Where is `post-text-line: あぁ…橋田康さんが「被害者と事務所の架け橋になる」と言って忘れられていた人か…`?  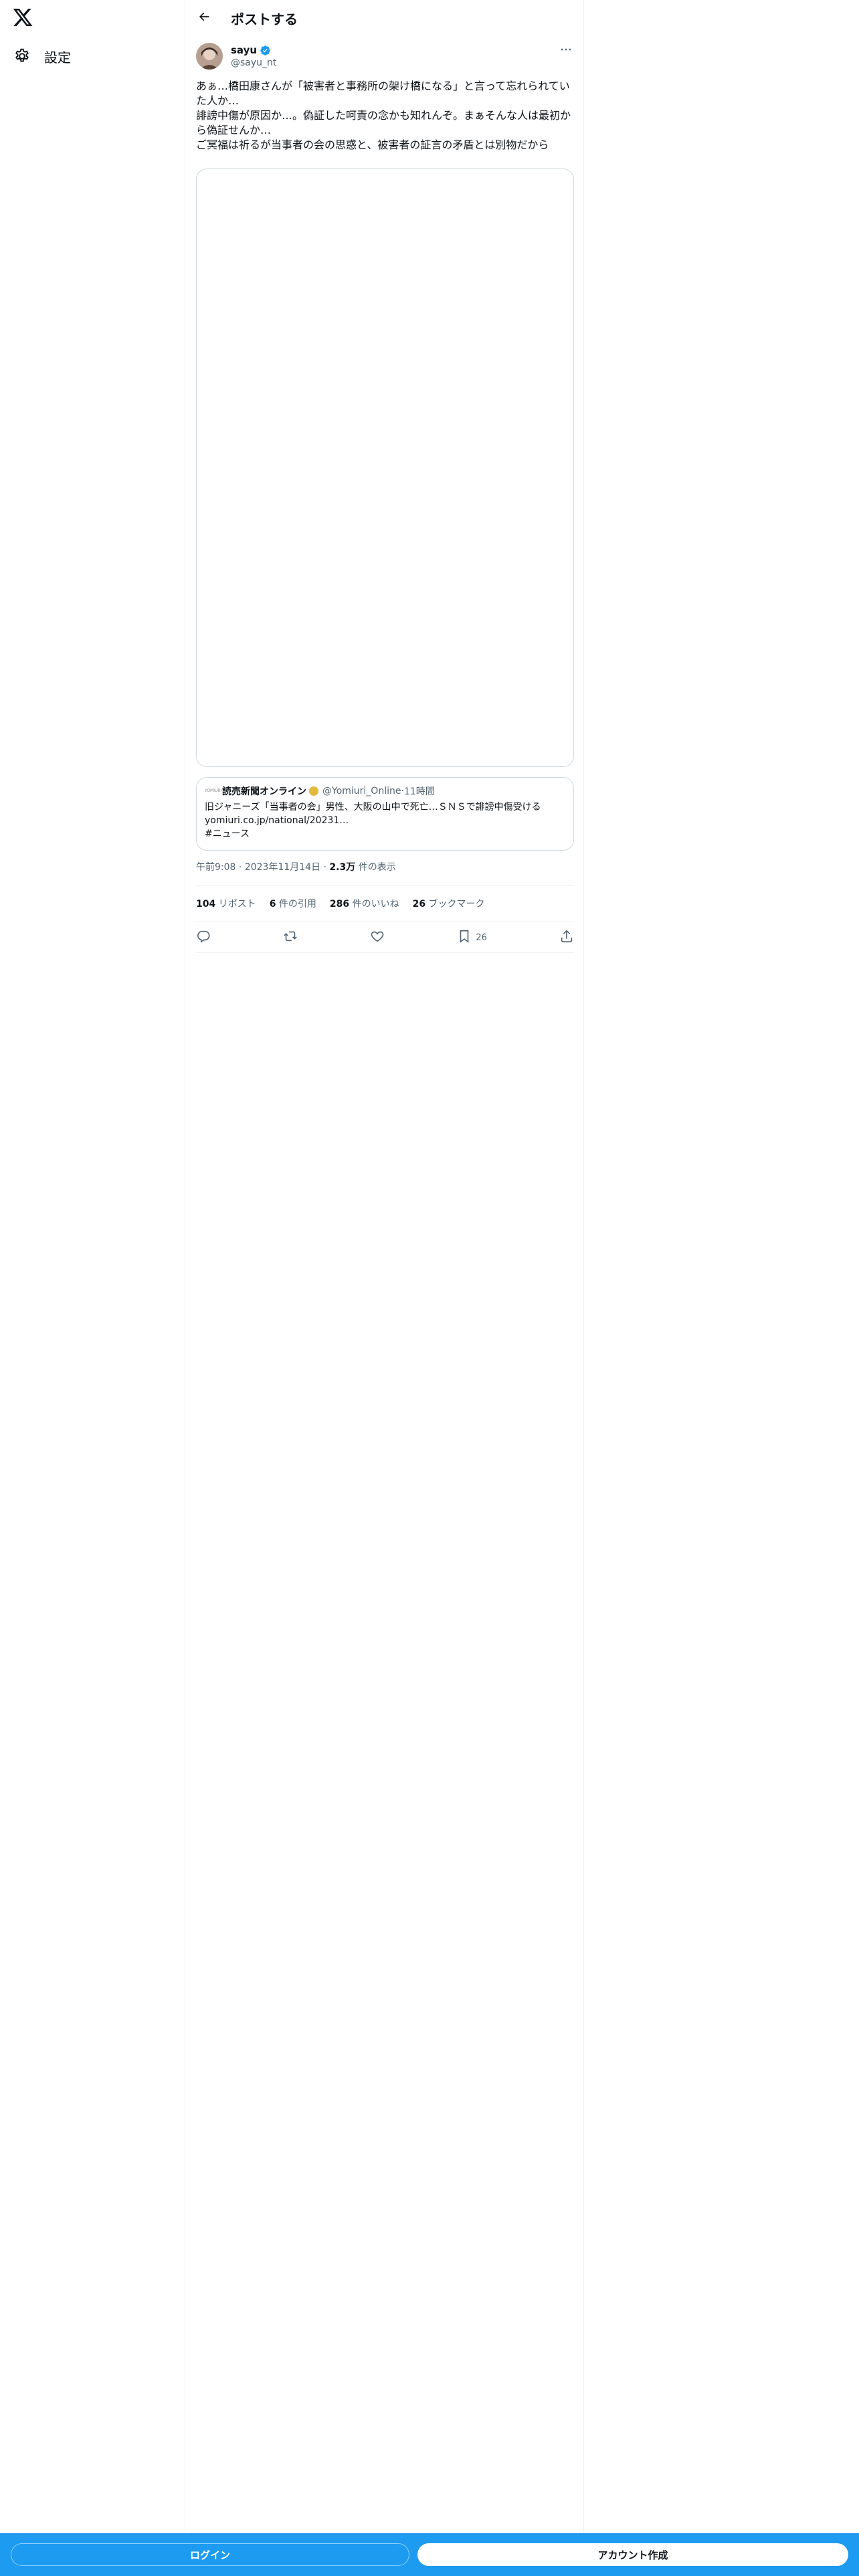
post-text-line: あぁ…橋田康さんが「被害者と事務所の架け橋になる」と言って忘れられていた人か… is located at coordinates (383, 93).